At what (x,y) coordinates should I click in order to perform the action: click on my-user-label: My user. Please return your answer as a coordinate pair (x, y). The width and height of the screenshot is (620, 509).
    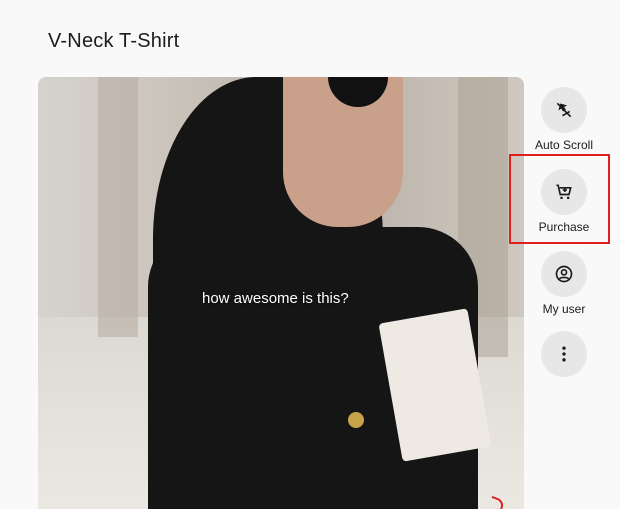
    Looking at the image, I should click on (564, 309).